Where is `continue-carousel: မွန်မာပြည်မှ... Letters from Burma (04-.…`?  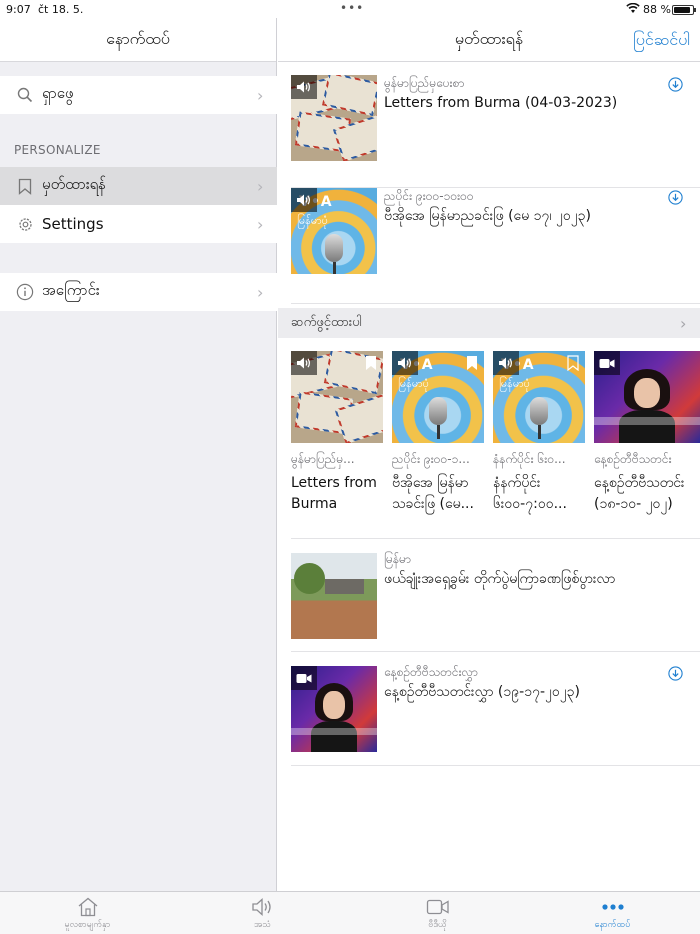 continue-carousel: မွန်မာပြည်မှ... Letters from Burma (04-.… is located at coordinates (495, 444).